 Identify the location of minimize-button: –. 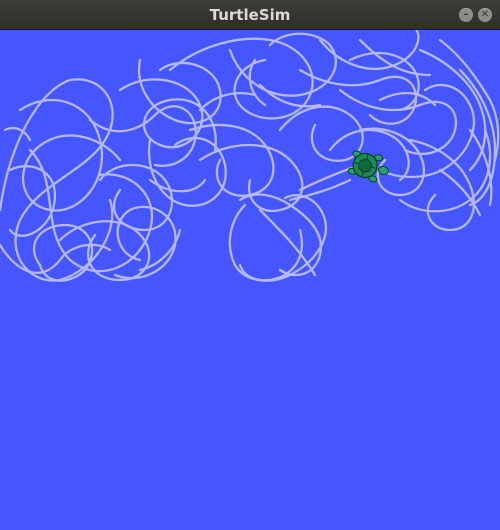
(466, 15).